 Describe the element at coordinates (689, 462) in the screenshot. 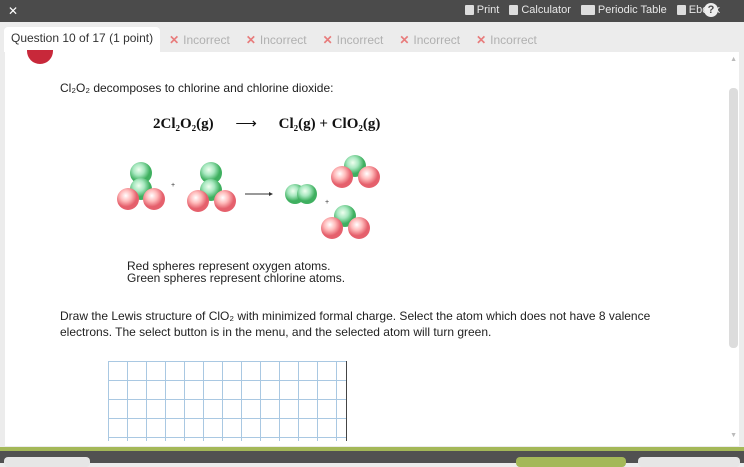

I see `next-button` at that location.